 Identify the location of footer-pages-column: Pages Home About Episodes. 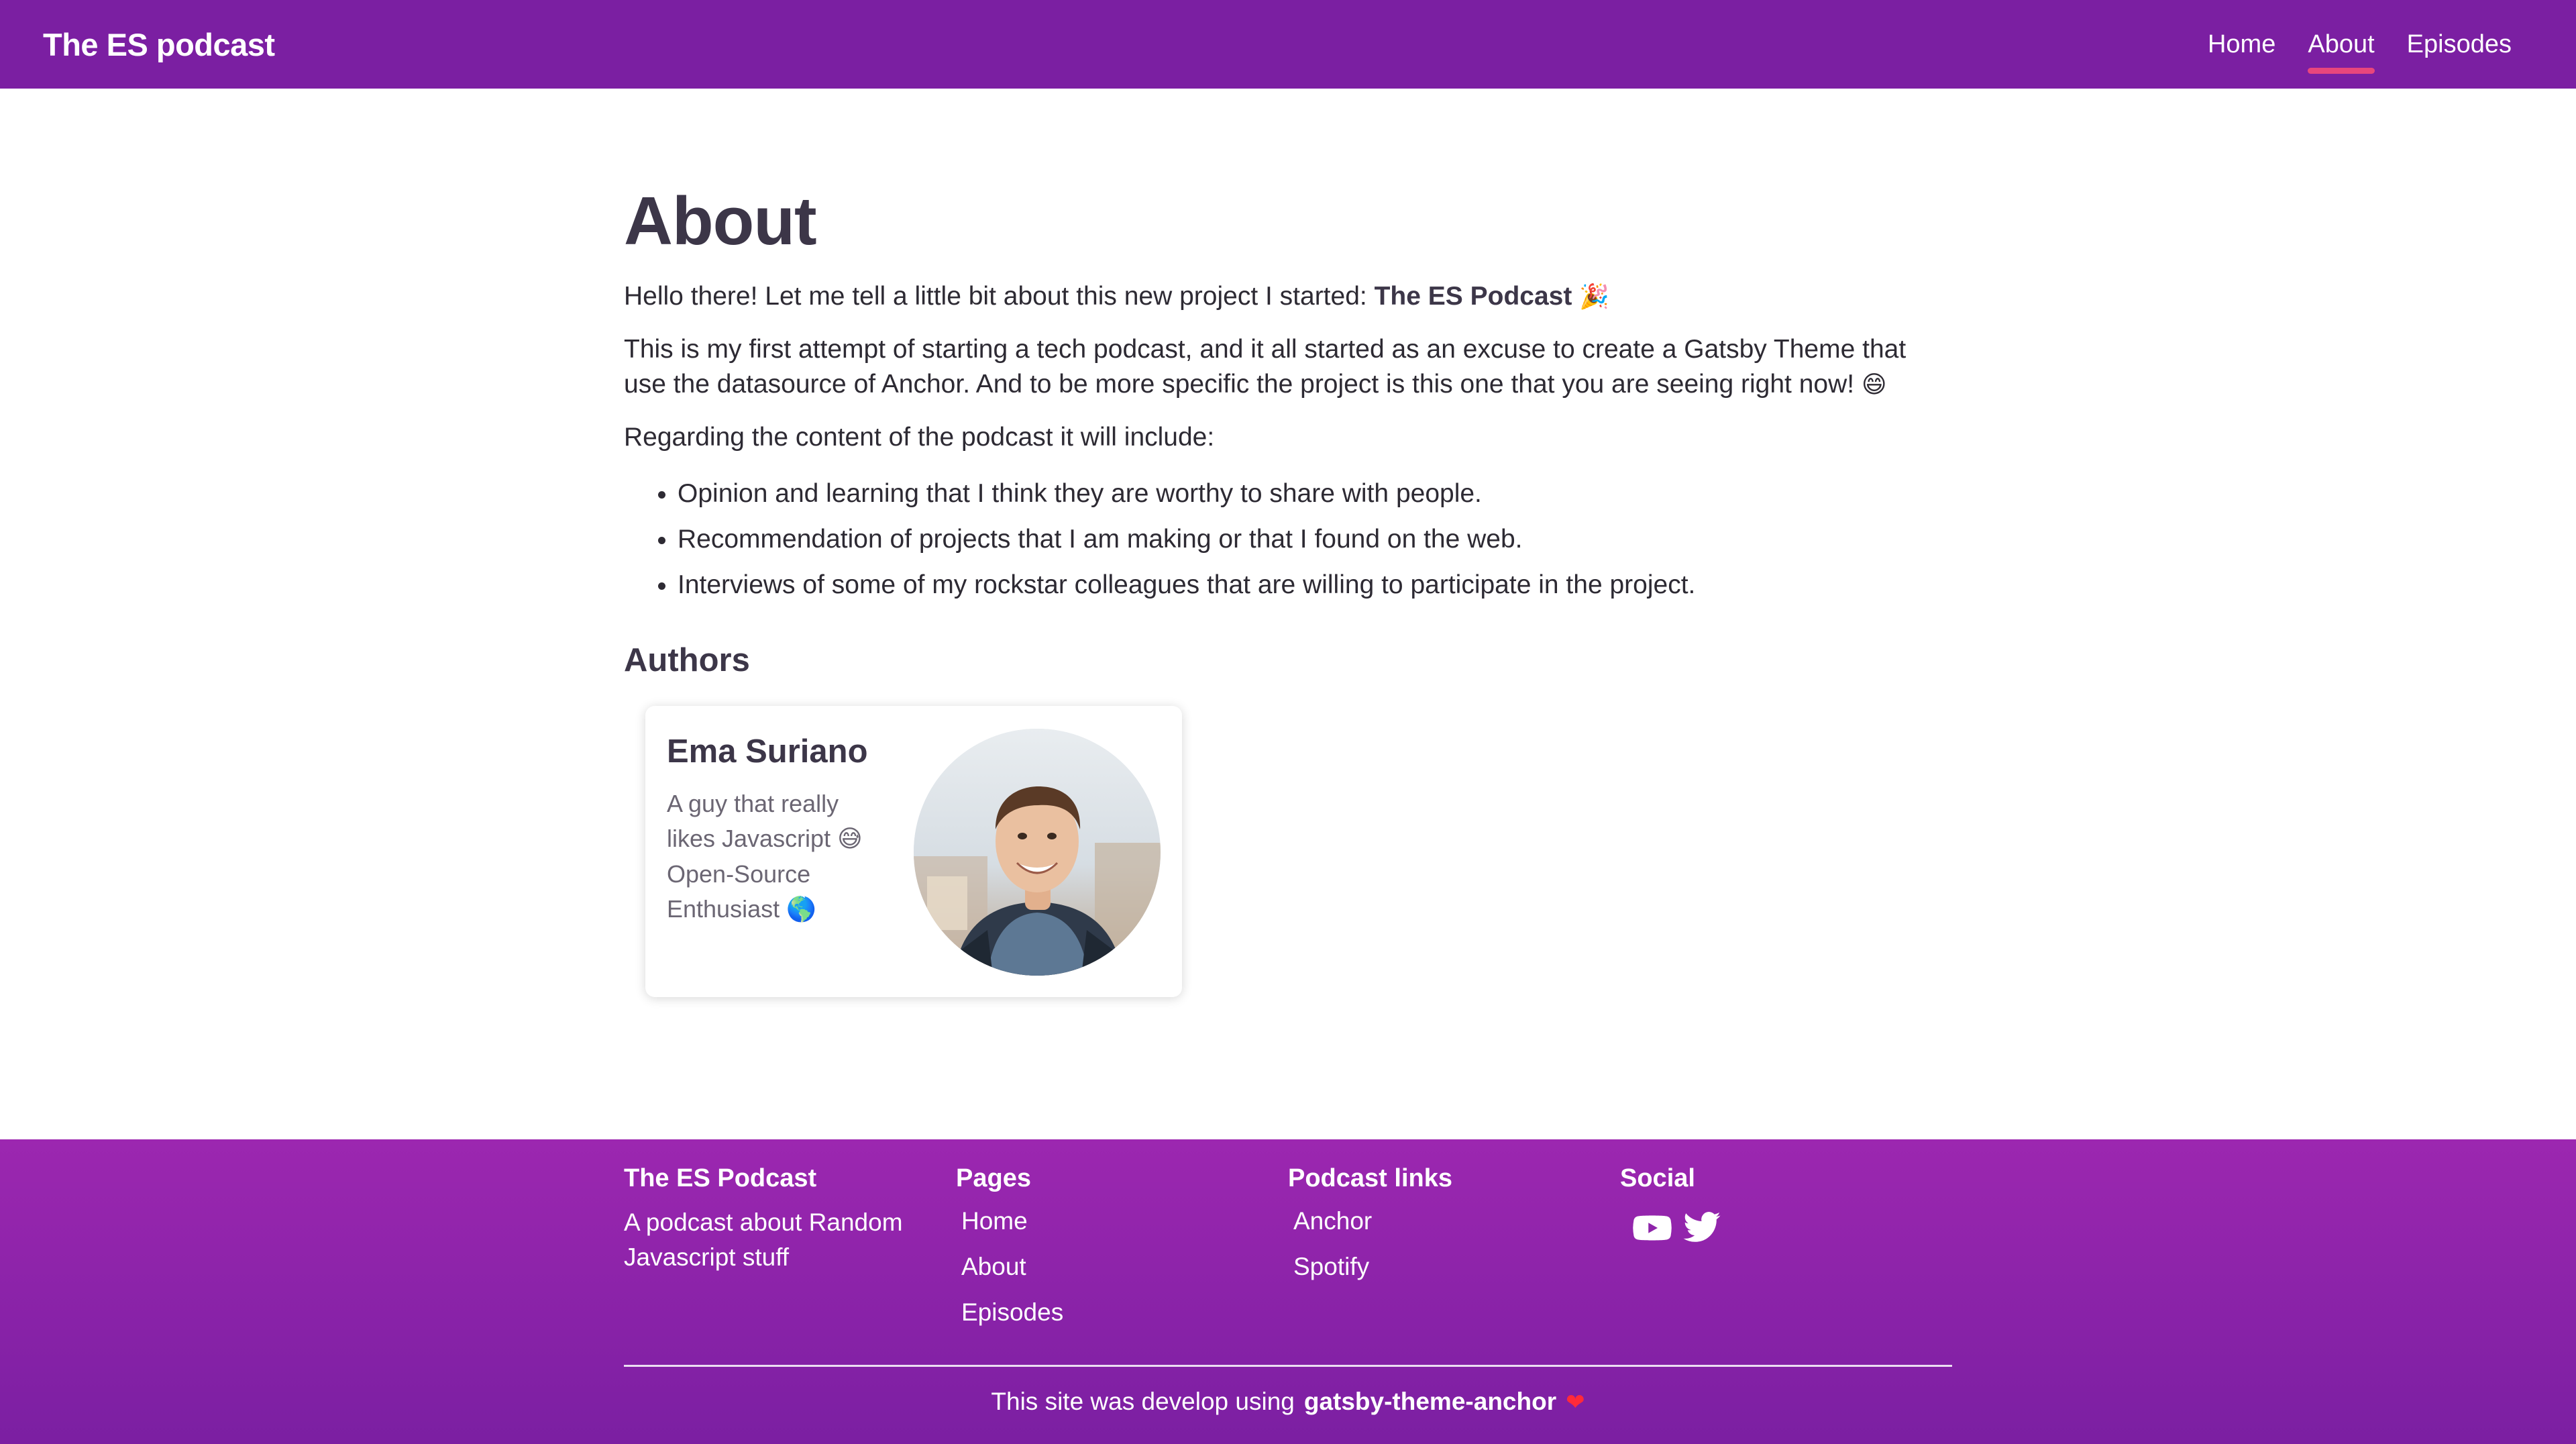
(1009, 1252).